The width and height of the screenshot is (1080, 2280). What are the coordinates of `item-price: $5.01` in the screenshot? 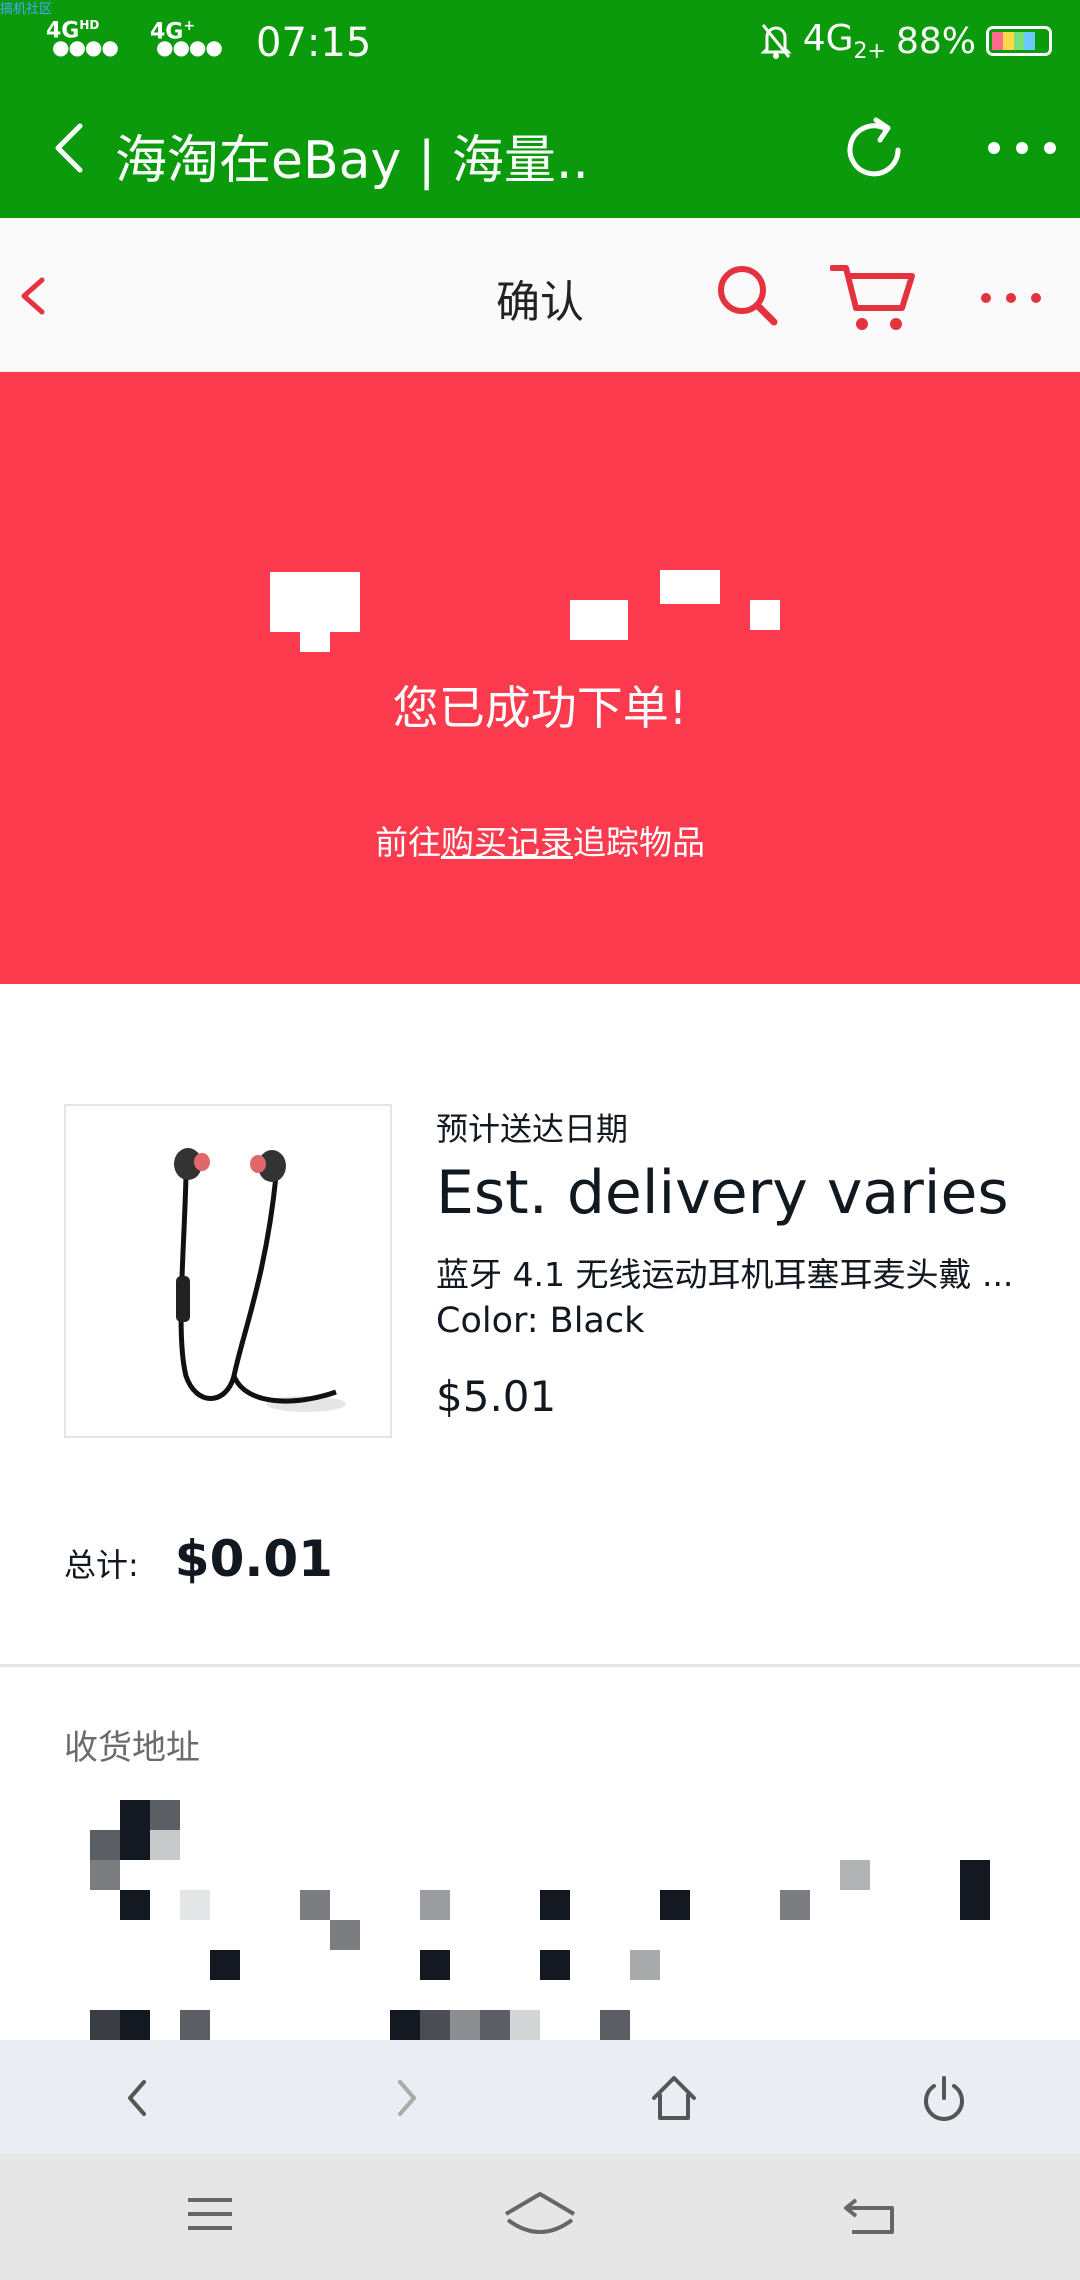 It's located at (496, 1396).